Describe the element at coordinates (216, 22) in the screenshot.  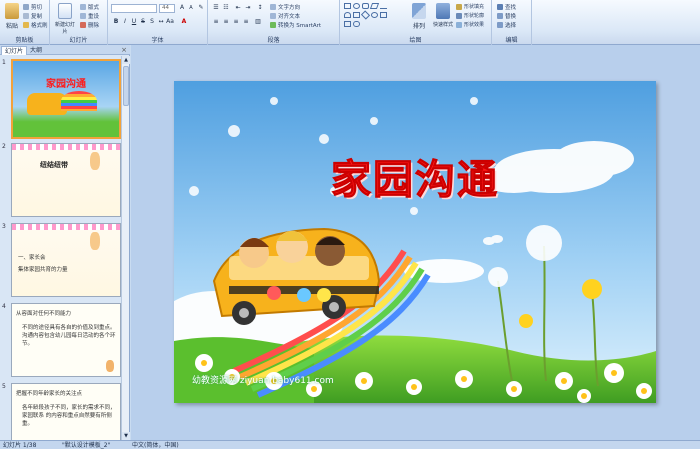
I see `align-left-icon: ≡` at that location.